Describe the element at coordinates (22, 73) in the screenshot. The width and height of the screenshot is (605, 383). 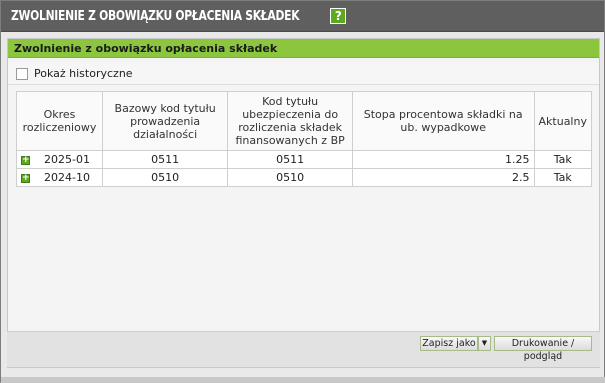
I see `show-history-checkbox` at that location.